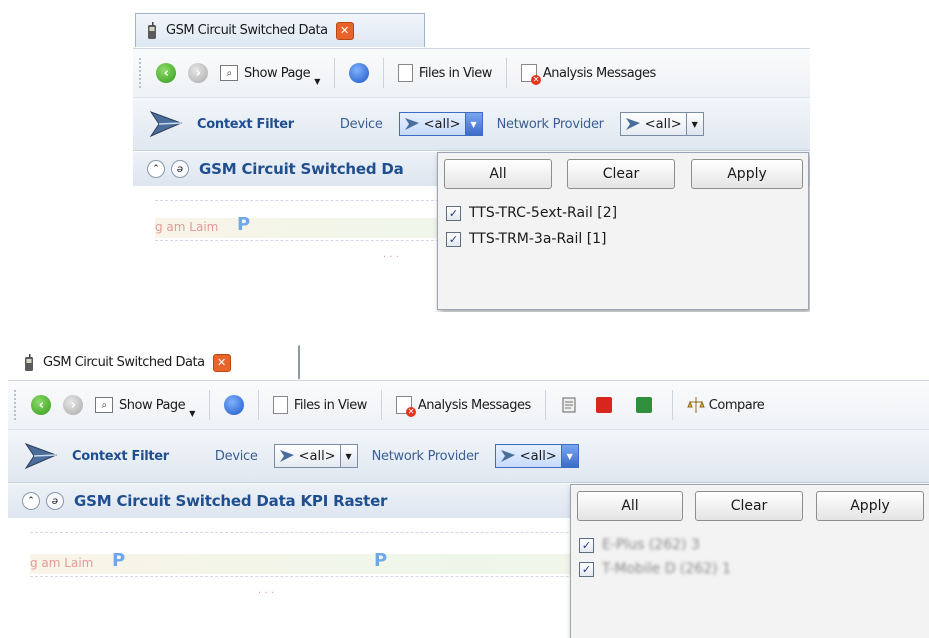  Describe the element at coordinates (361, 124) in the screenshot. I see `device-label: Device` at that location.